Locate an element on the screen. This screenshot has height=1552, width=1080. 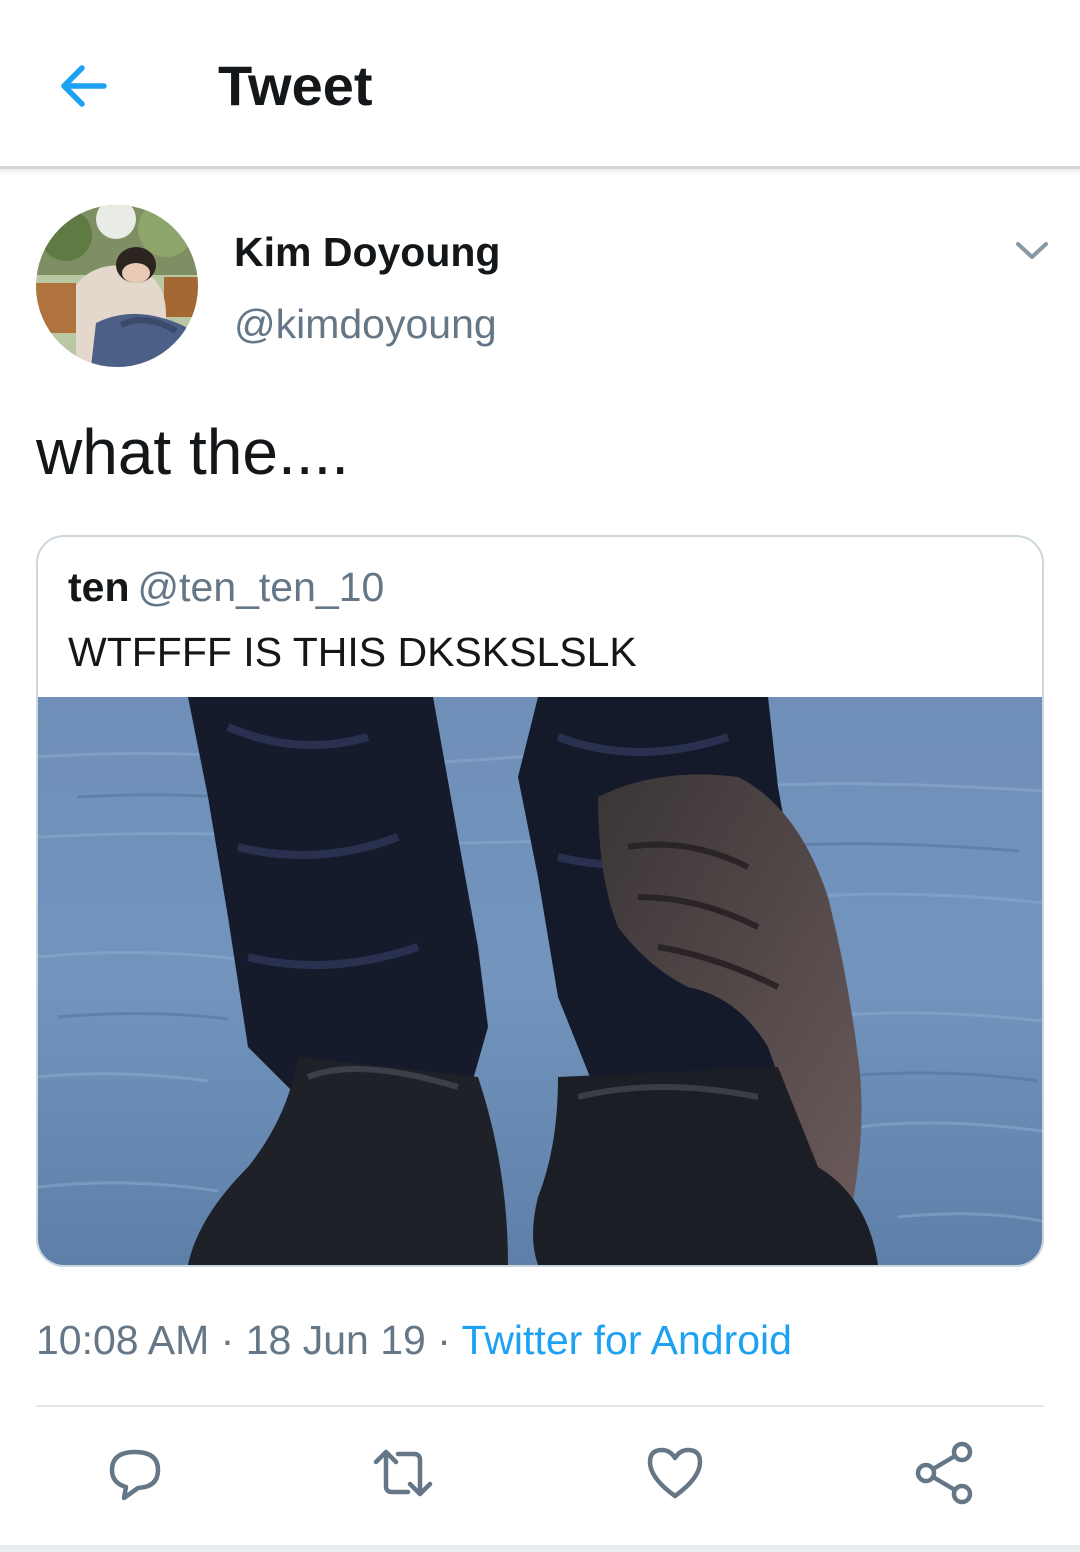
chevron-down-icon is located at coordinates (1032, 250).